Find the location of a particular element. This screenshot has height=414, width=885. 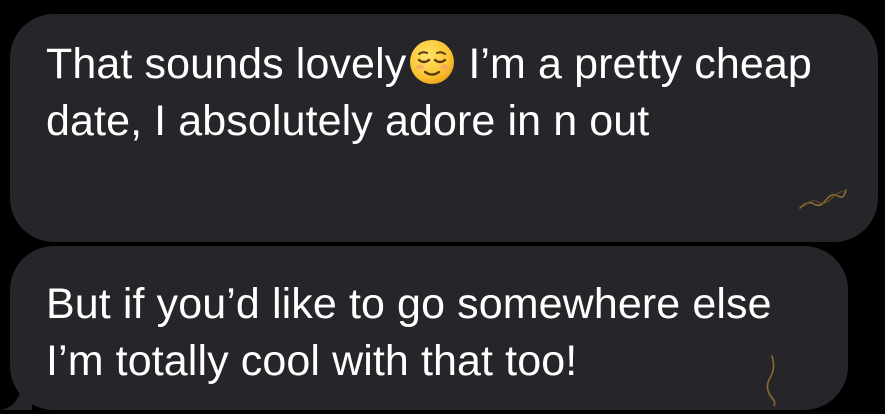

message-text-part-1: That sounds lovely is located at coordinates (226, 64).